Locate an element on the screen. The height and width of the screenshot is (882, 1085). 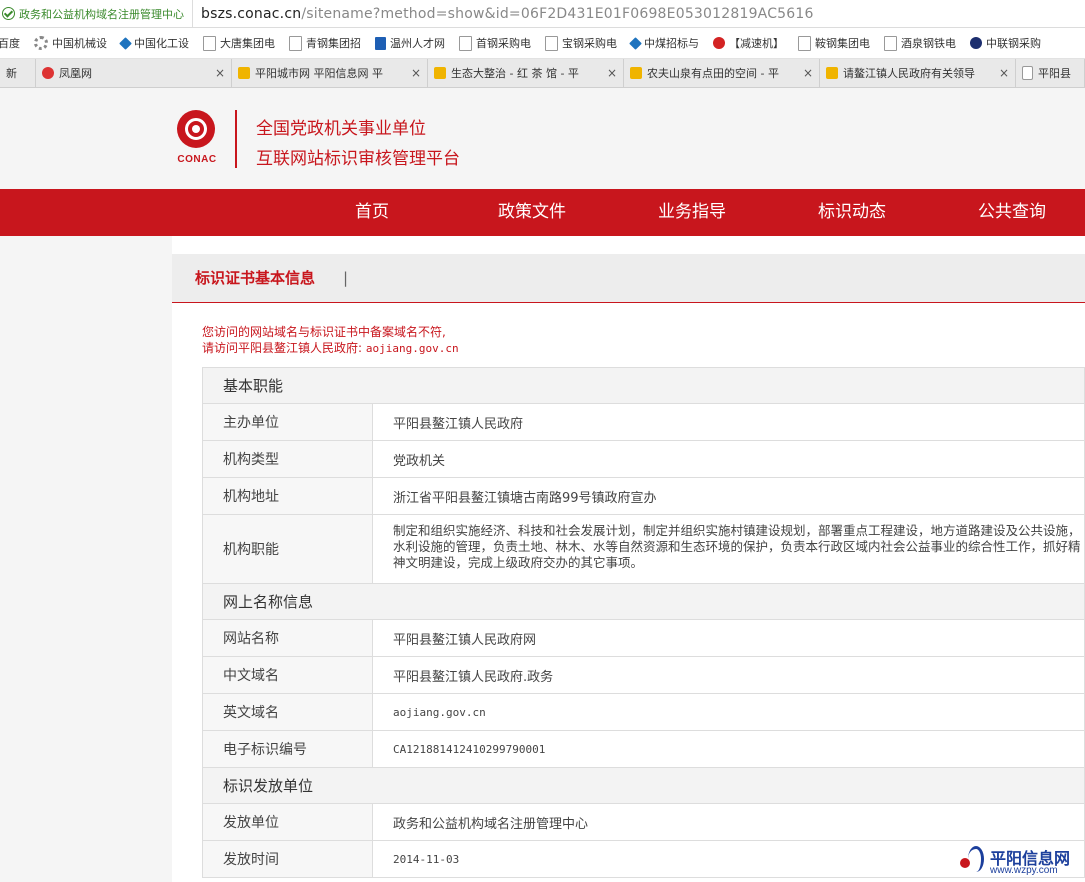
tab-label: 平阳县 is located at coordinates (1054, 73).